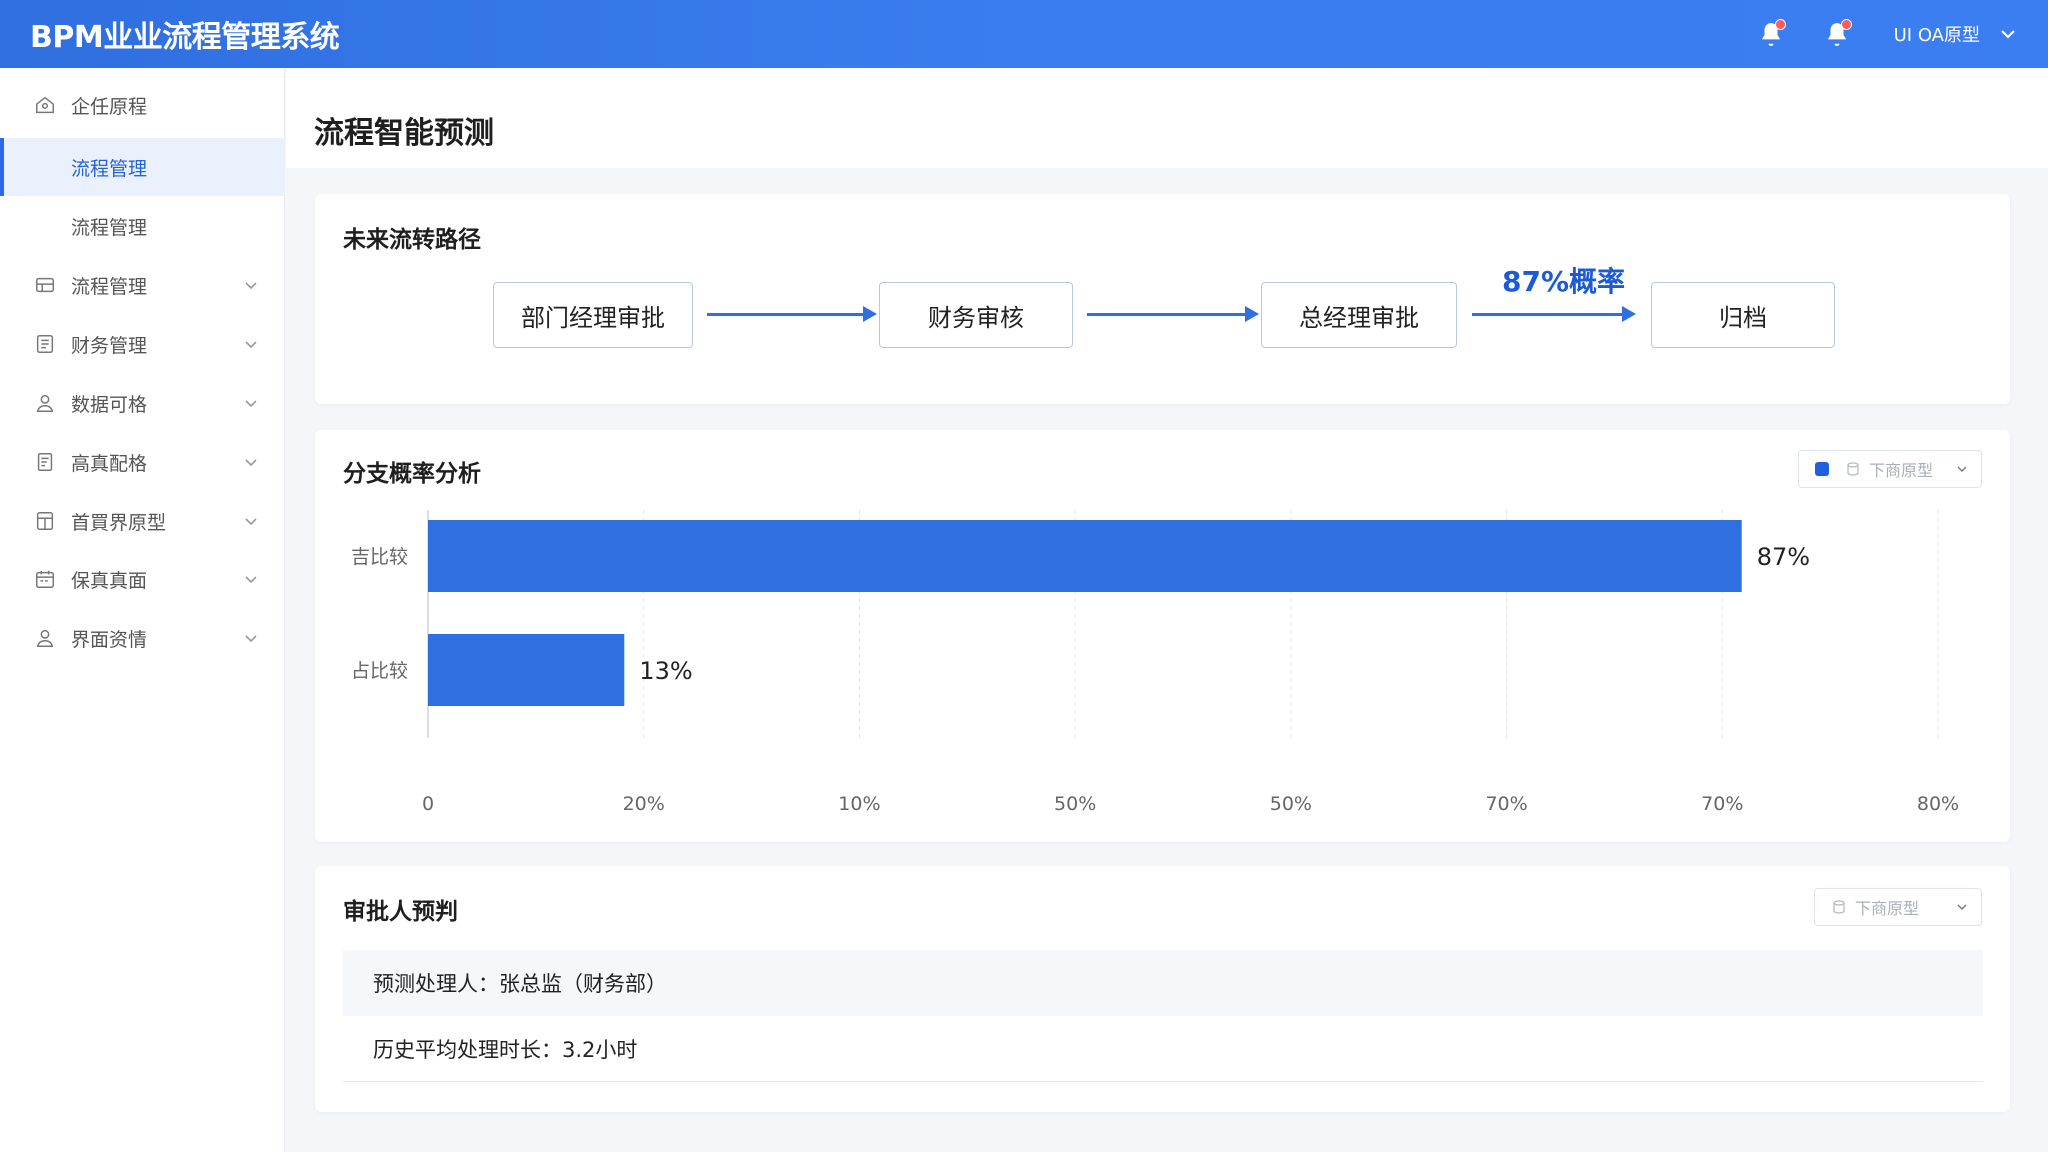 Image resolution: width=2048 pixels, height=1152 pixels. I want to click on sidebar-item-details: 界面资情, so click(142, 638).